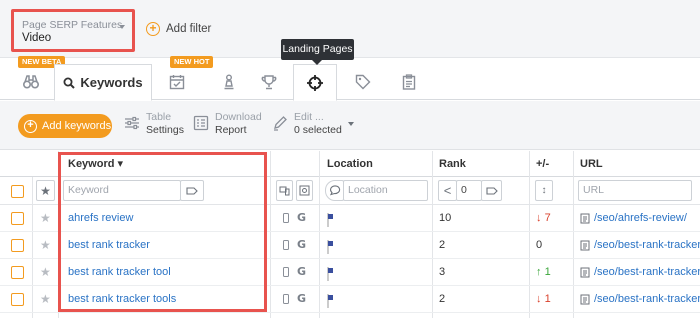  I want to click on tab-landing-pages, so click(315, 82).